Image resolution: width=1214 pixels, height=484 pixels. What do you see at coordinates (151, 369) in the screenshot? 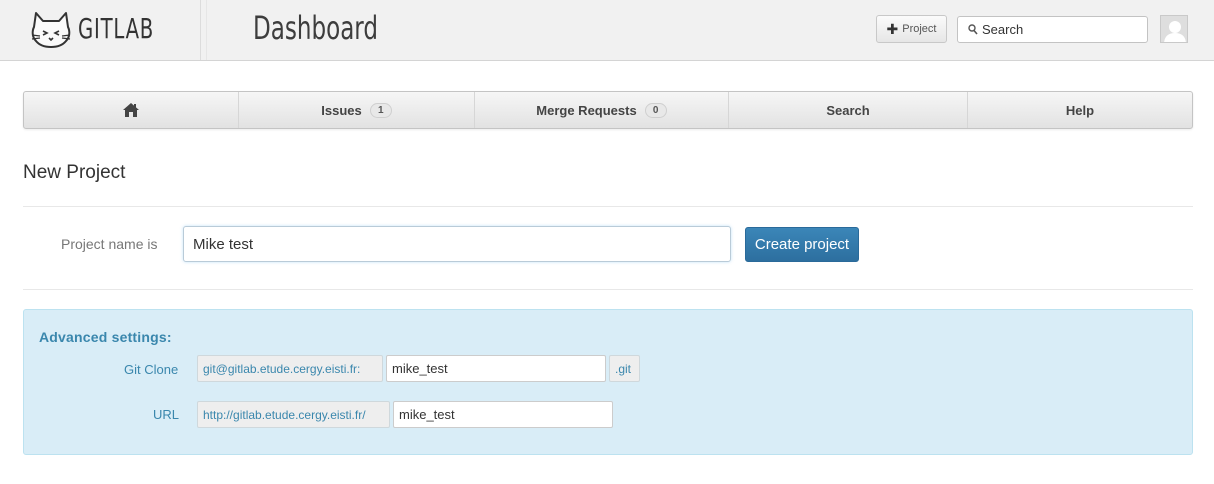
I see `git-clone-label: Git Clone` at bounding box center [151, 369].